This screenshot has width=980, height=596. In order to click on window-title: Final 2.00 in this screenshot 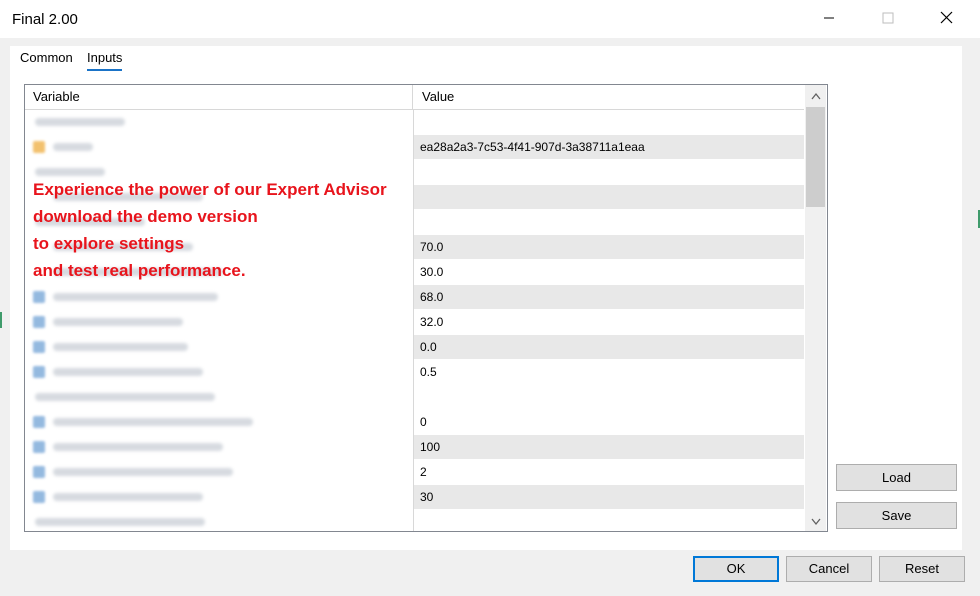, I will do `click(45, 19)`.